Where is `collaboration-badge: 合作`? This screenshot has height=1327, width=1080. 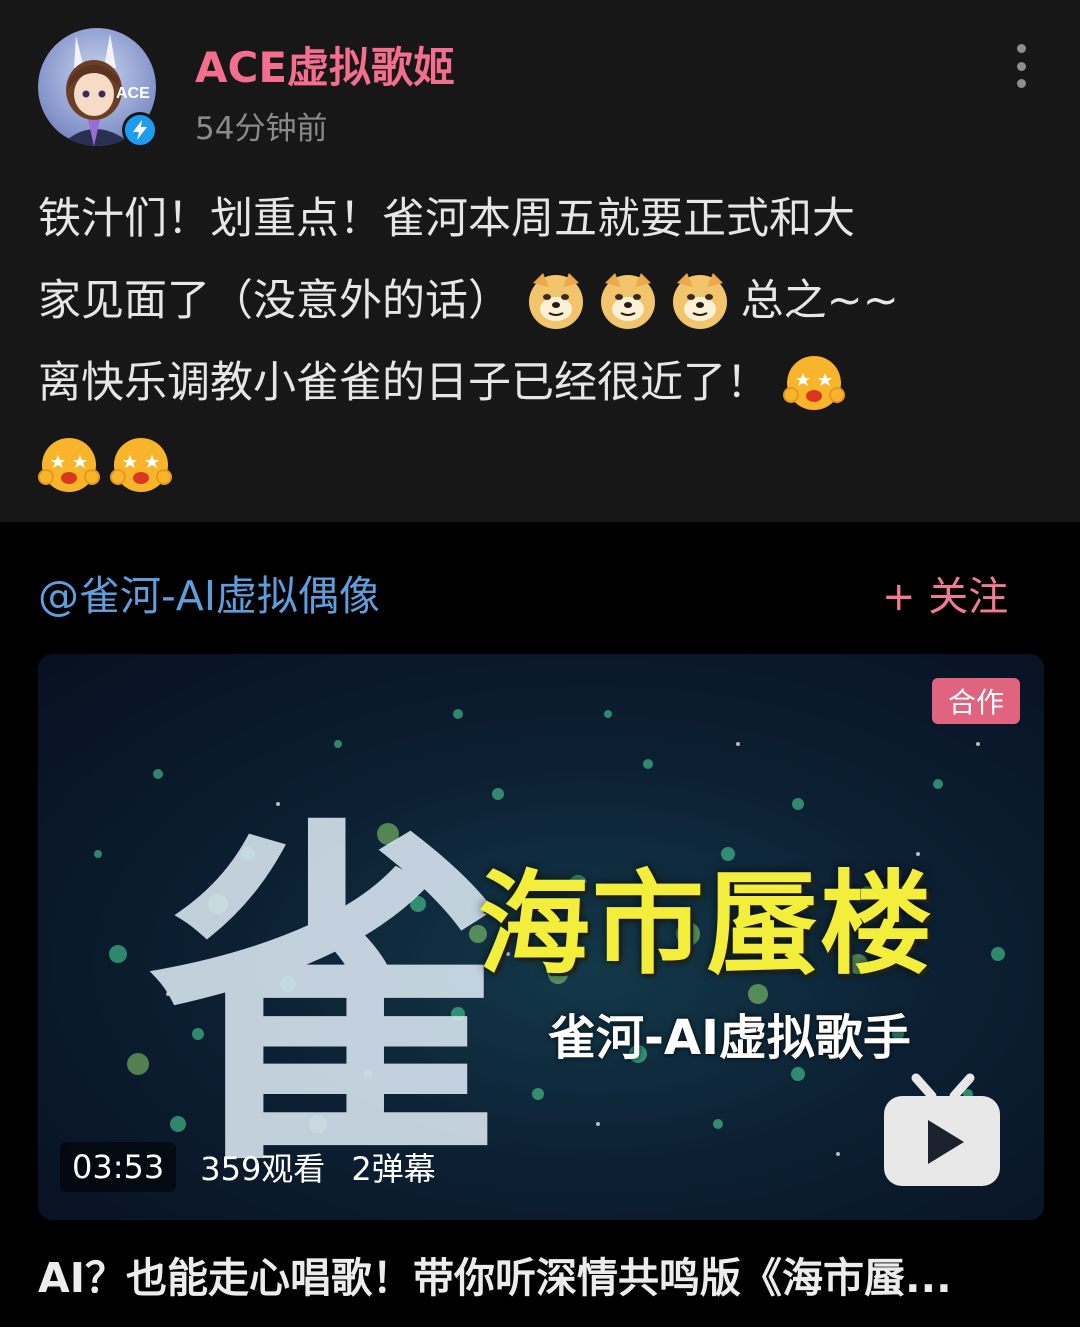
collaboration-badge: 合作 is located at coordinates (976, 701).